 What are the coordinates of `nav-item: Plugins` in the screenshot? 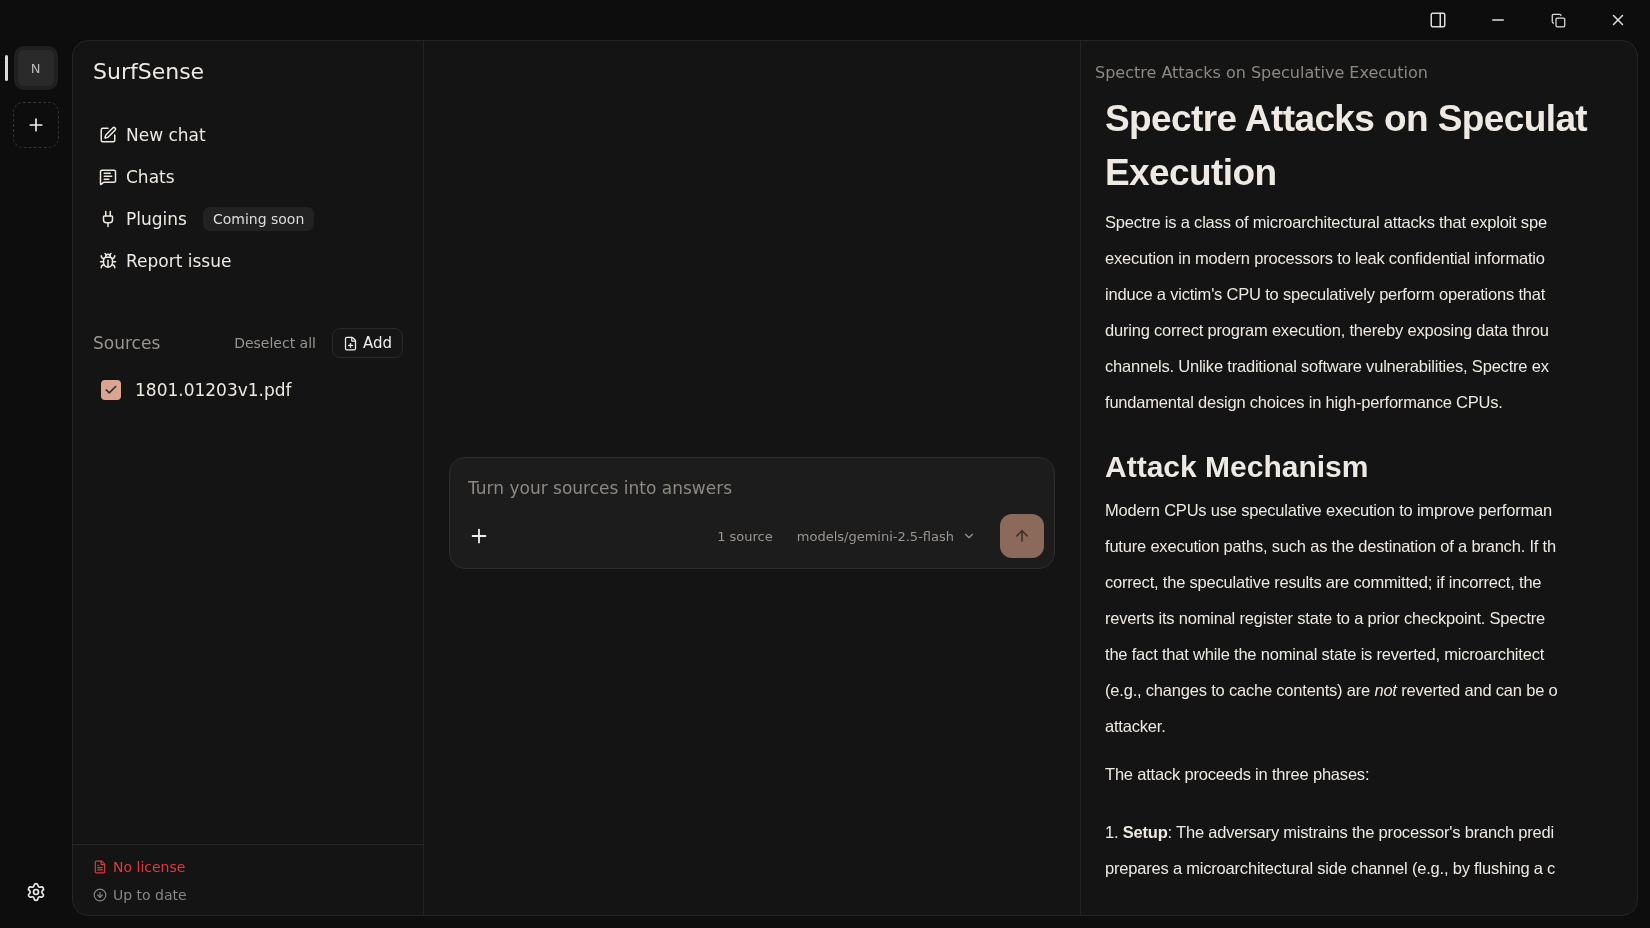 It's located at (143, 219).